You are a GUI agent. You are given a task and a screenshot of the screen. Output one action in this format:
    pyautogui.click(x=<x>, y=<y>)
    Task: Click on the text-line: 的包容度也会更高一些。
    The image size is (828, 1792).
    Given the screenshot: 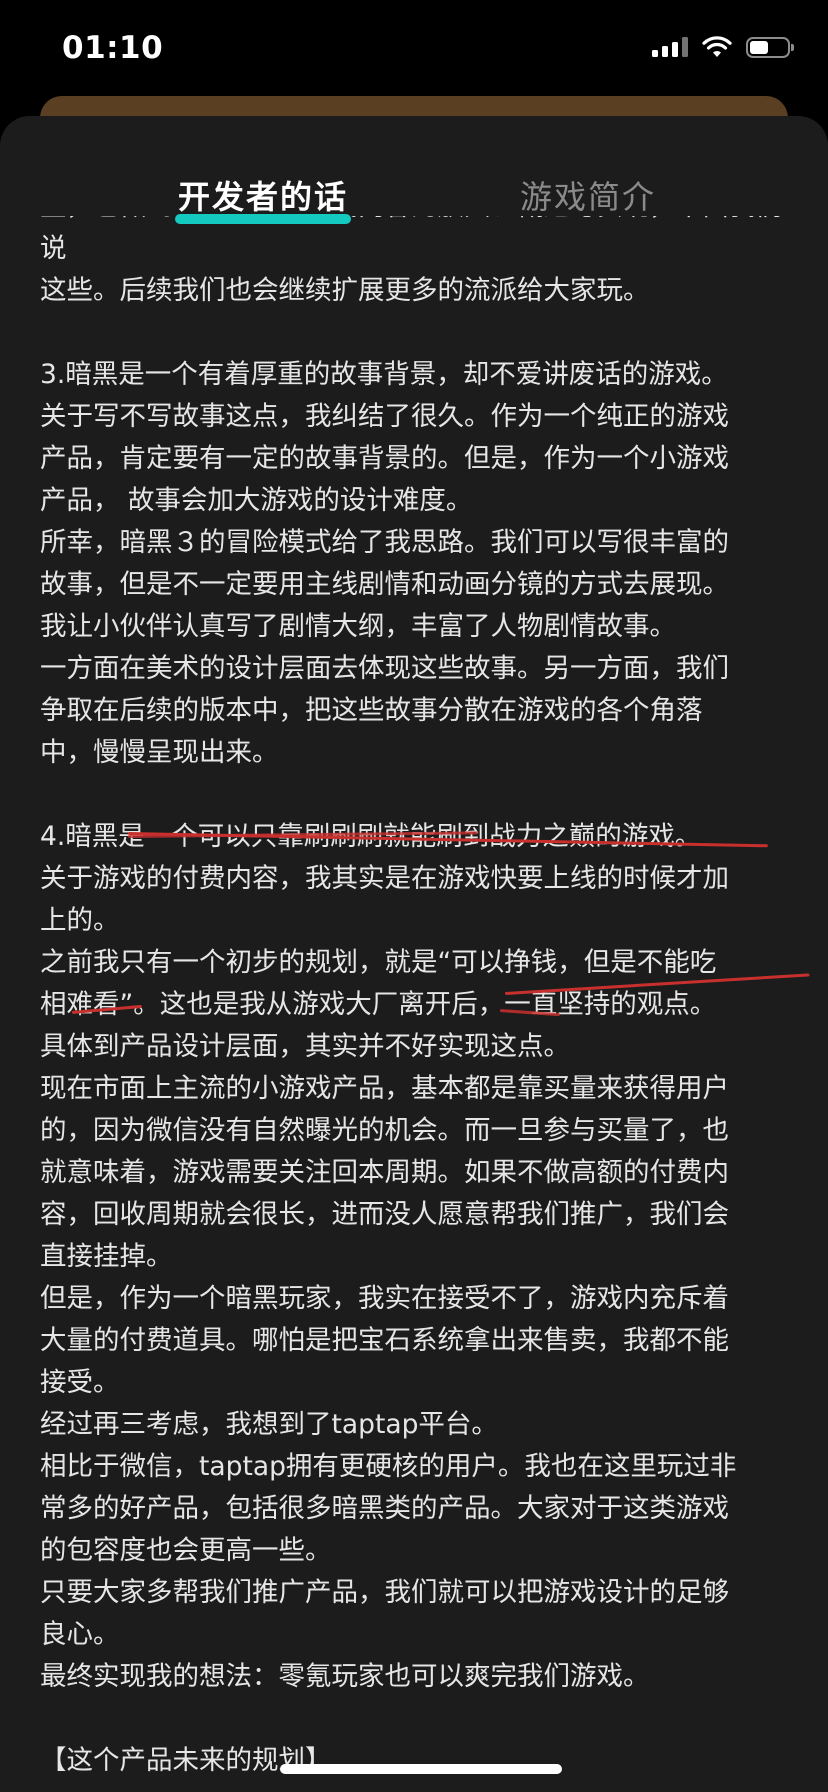 What is the action you would take?
    pyautogui.click(x=186, y=1550)
    